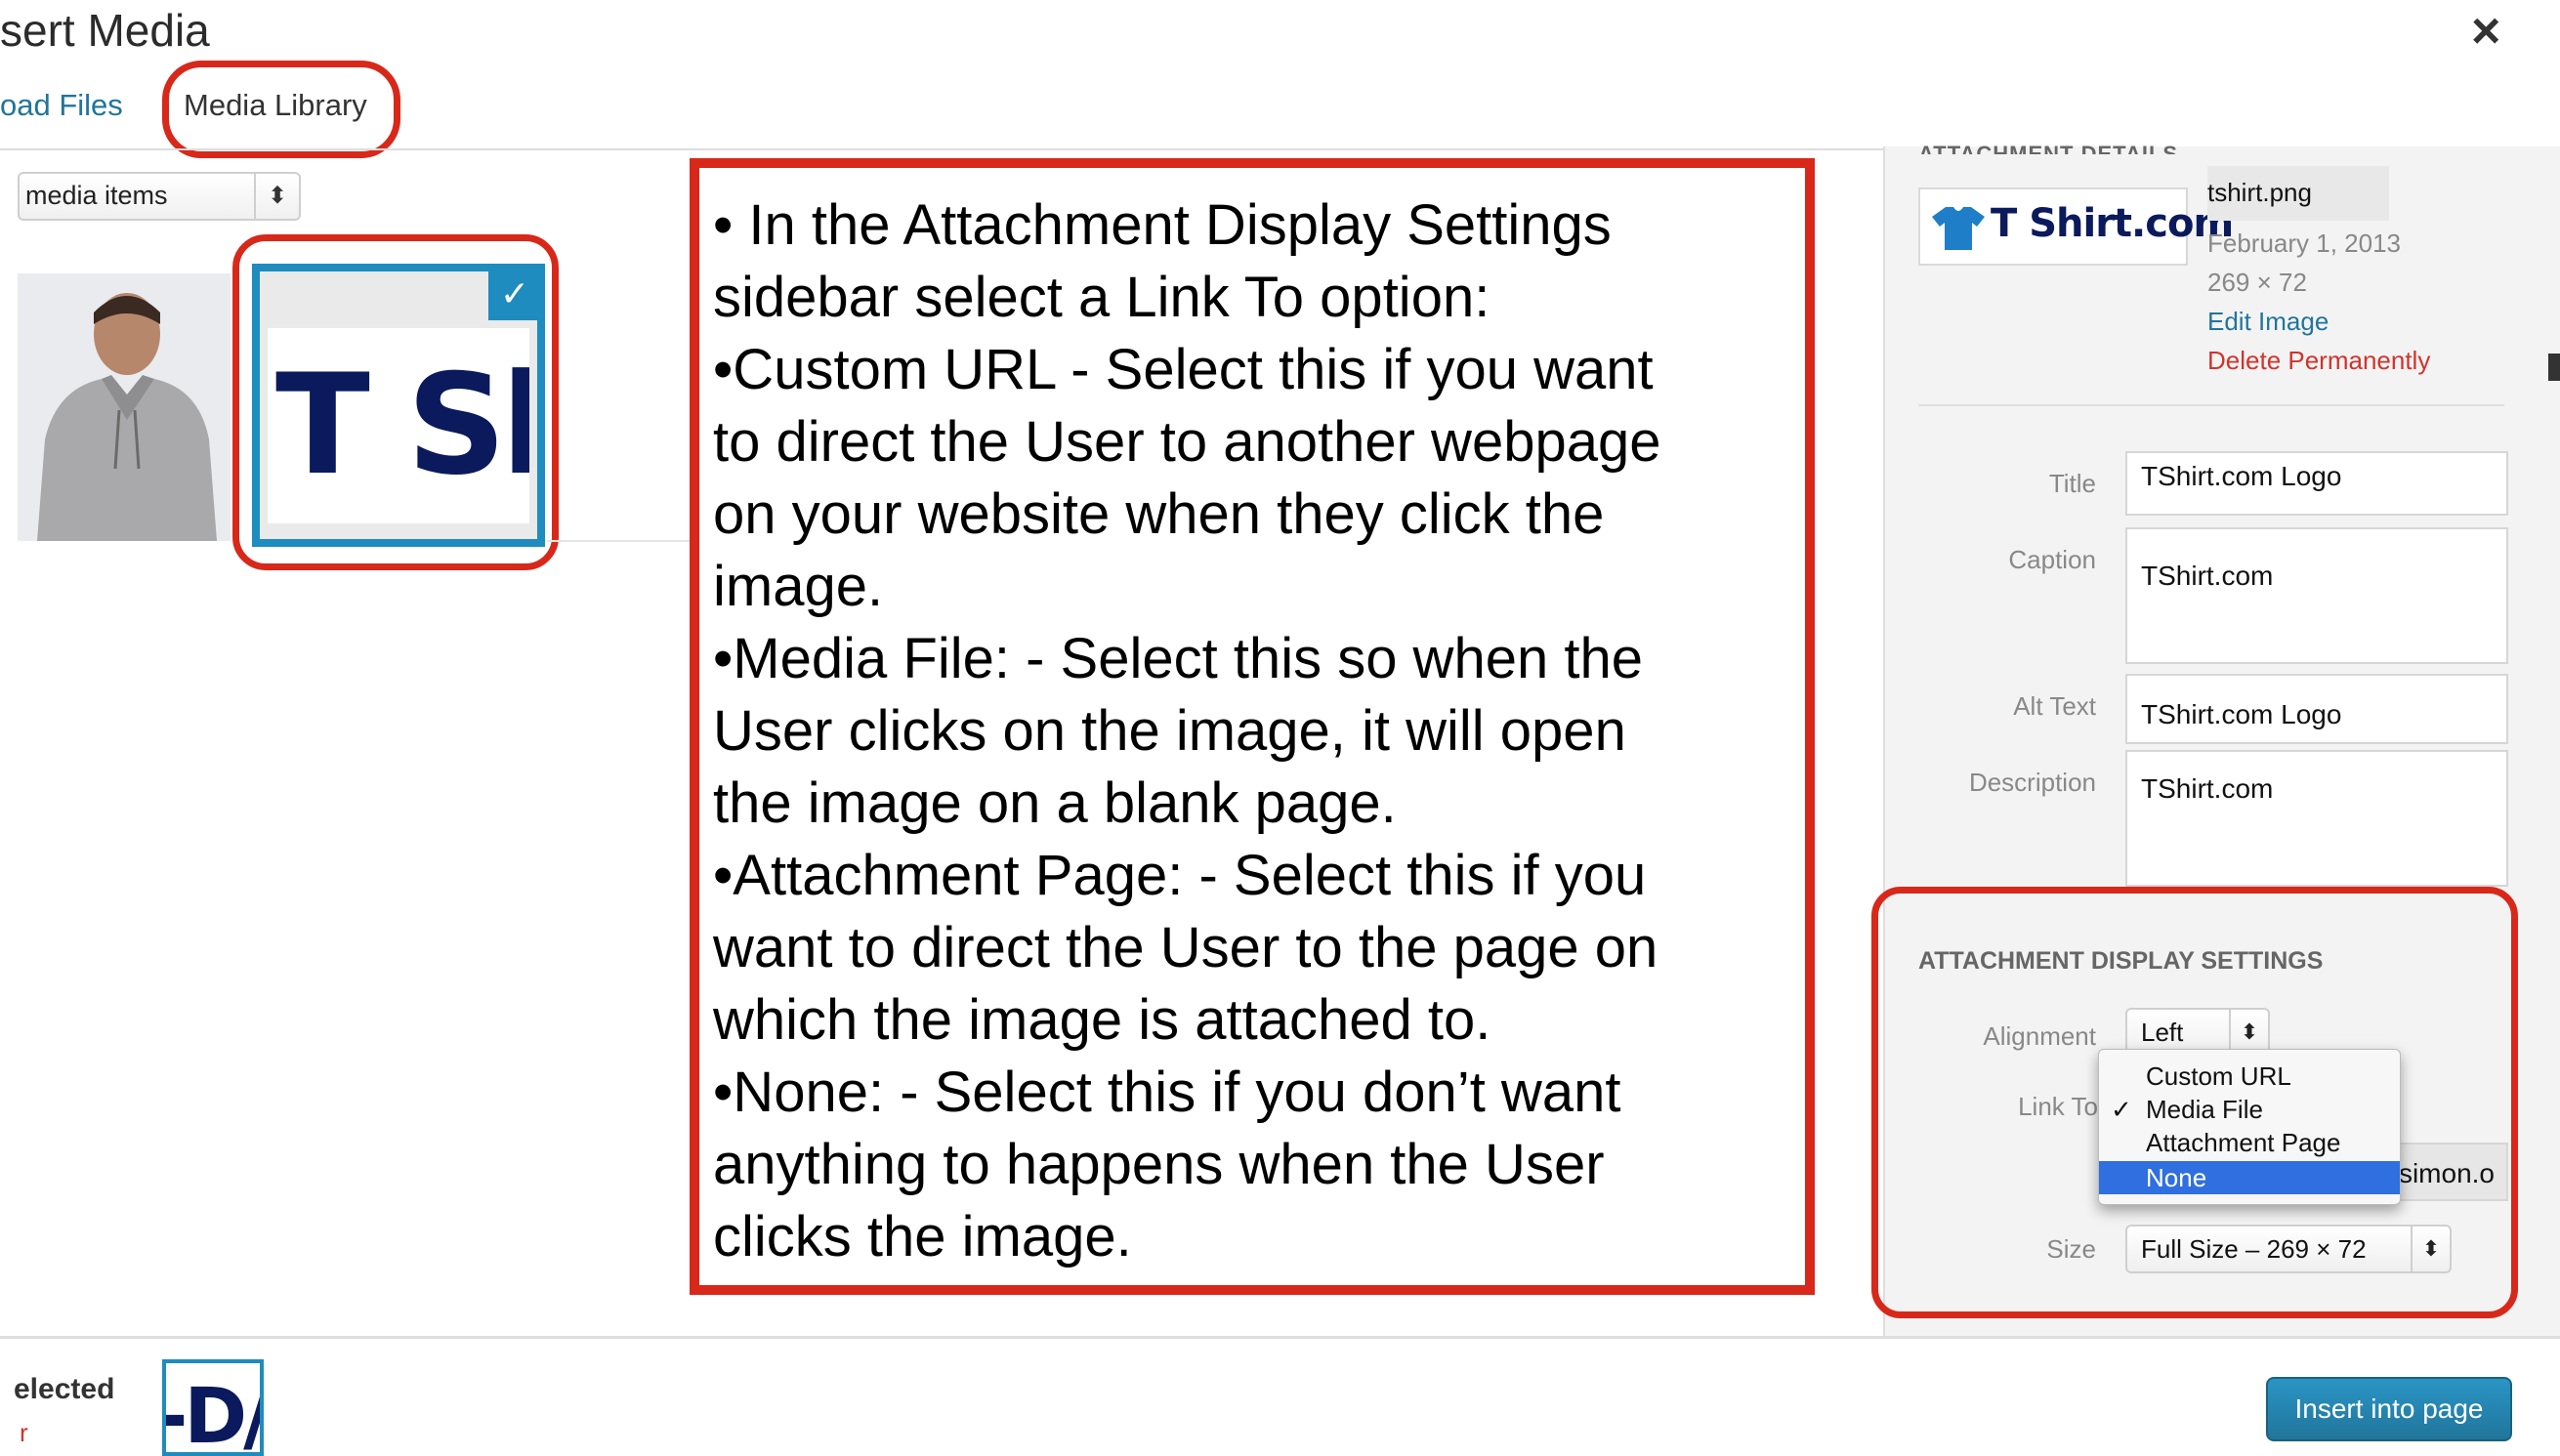 Image resolution: width=2560 pixels, height=1456 pixels. I want to click on link-url-value: simon.o, so click(2446, 1173).